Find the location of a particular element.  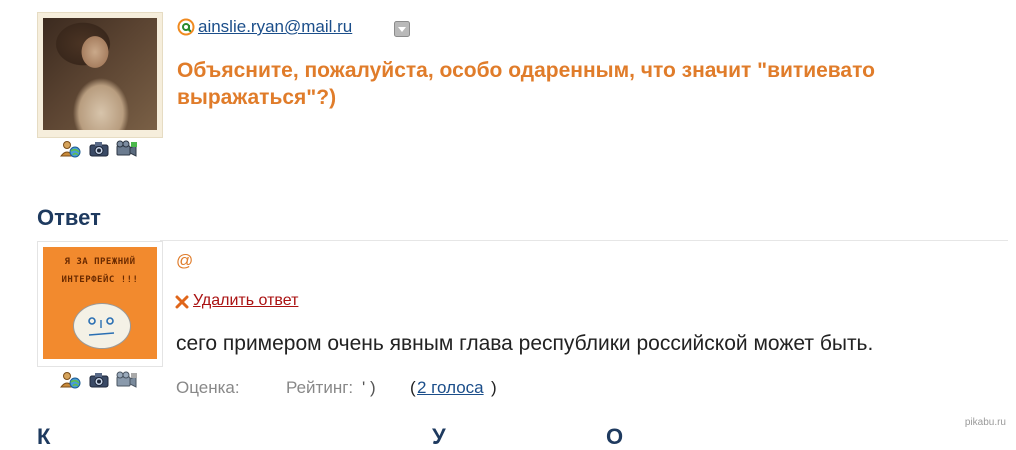

votes-open: ( is located at coordinates (413, 387).